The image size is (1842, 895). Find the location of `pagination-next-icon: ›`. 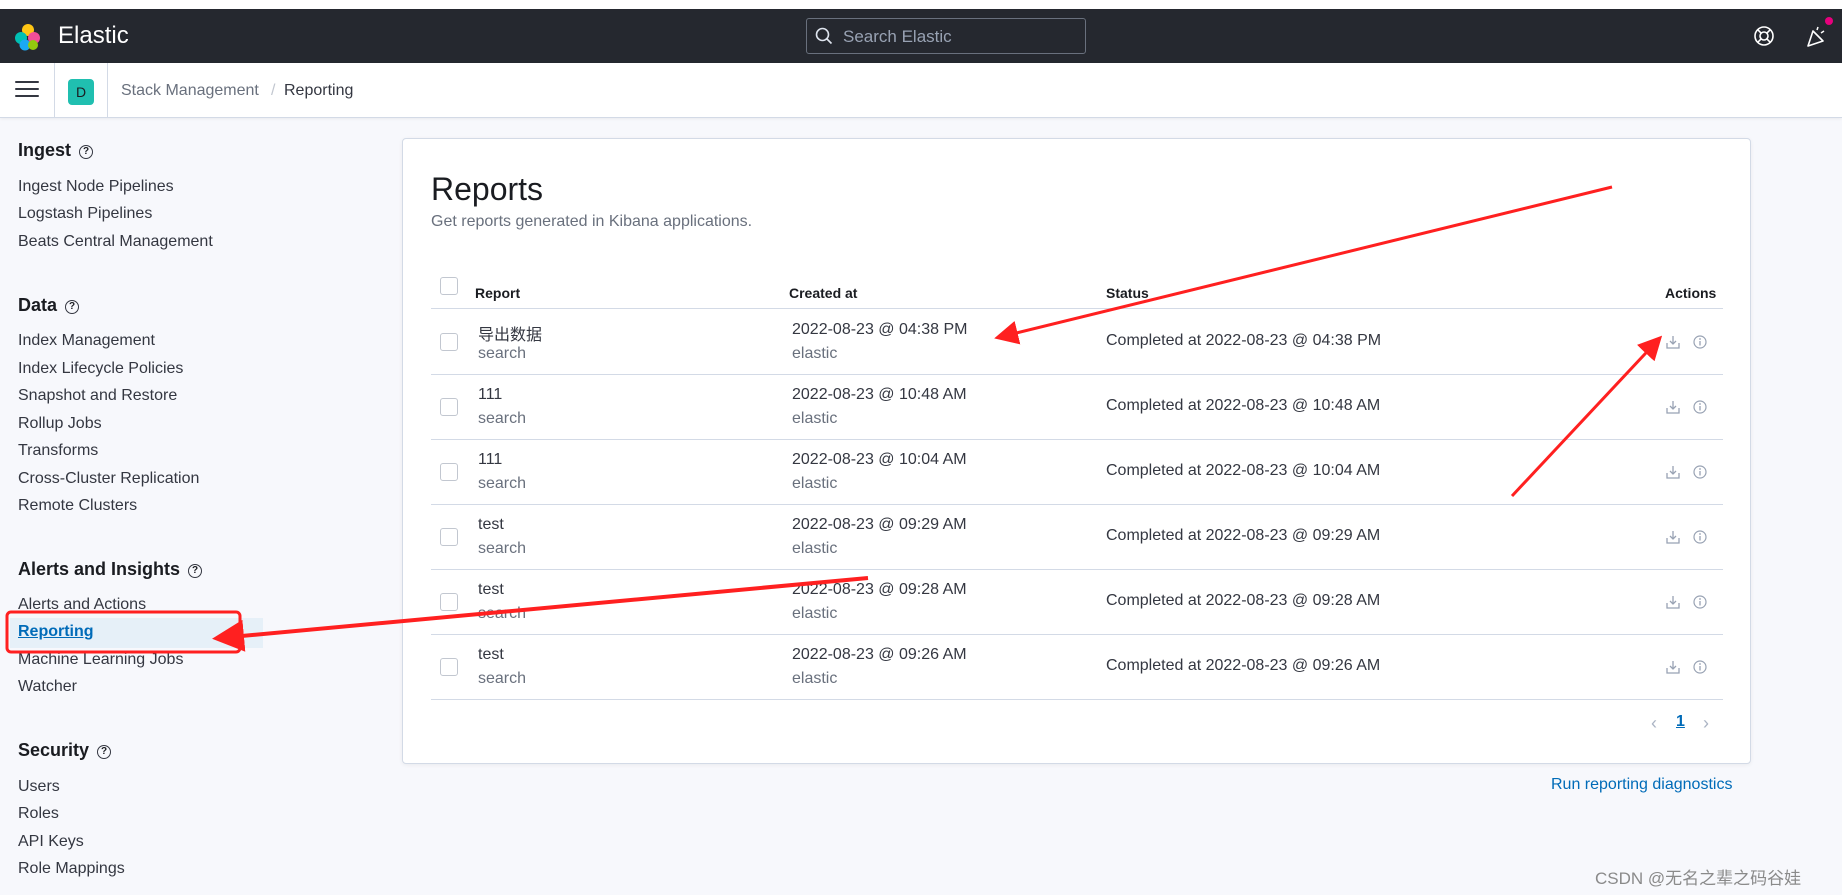

pagination-next-icon: › is located at coordinates (1706, 723).